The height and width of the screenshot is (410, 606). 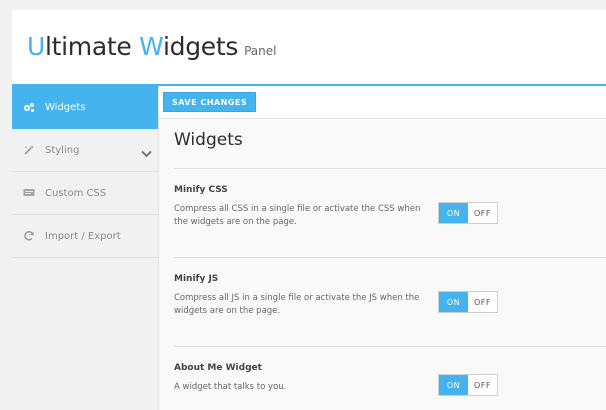 I want to click on minify-css-toggle: ON OFF, so click(x=468, y=213).